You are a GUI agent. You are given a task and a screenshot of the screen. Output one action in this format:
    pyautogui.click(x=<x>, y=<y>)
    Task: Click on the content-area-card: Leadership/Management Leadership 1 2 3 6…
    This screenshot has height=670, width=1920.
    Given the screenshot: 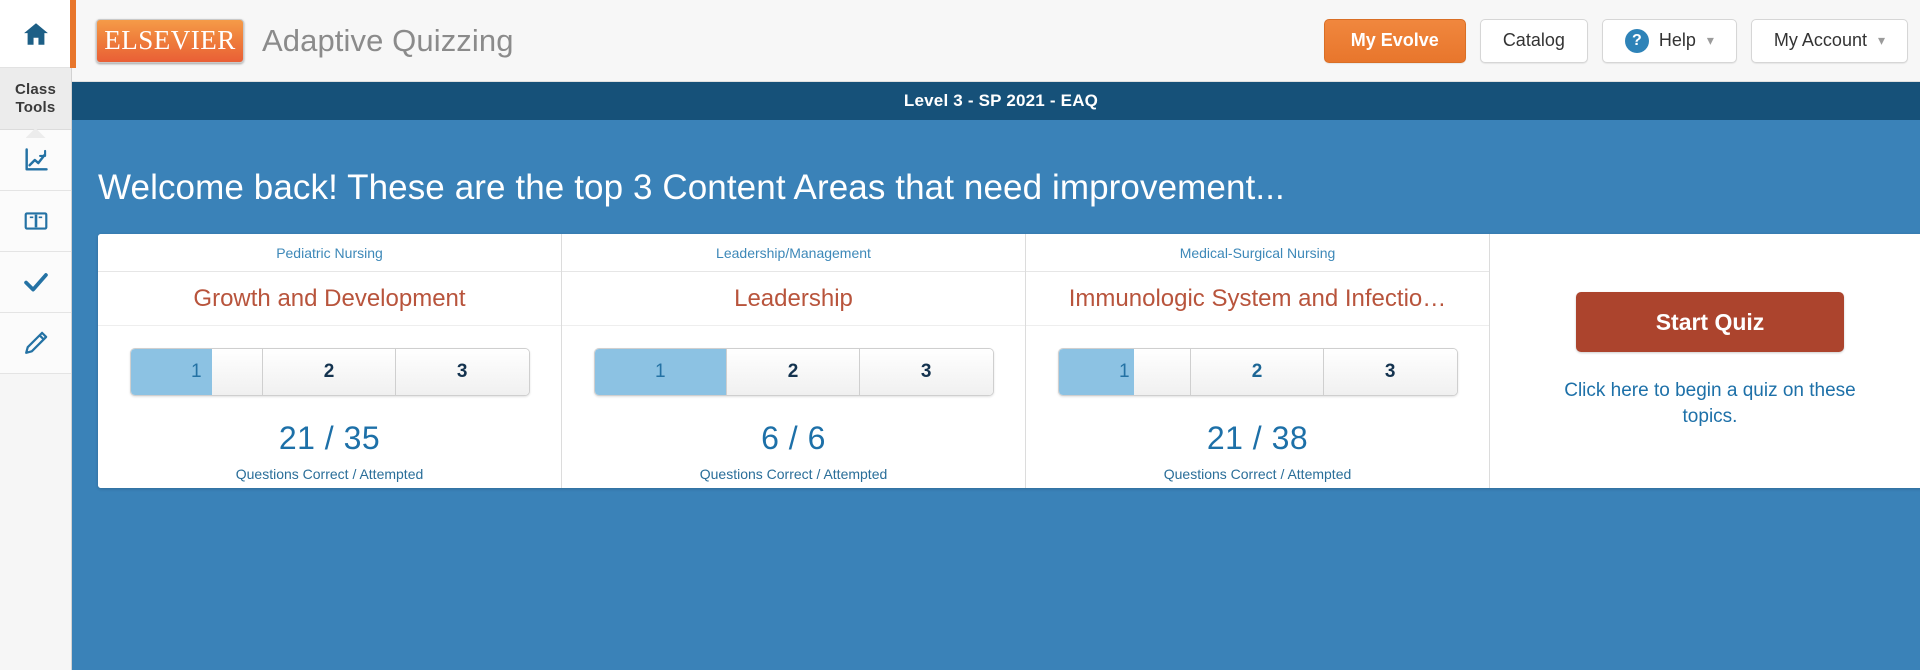 What is the action you would take?
    pyautogui.click(x=794, y=361)
    